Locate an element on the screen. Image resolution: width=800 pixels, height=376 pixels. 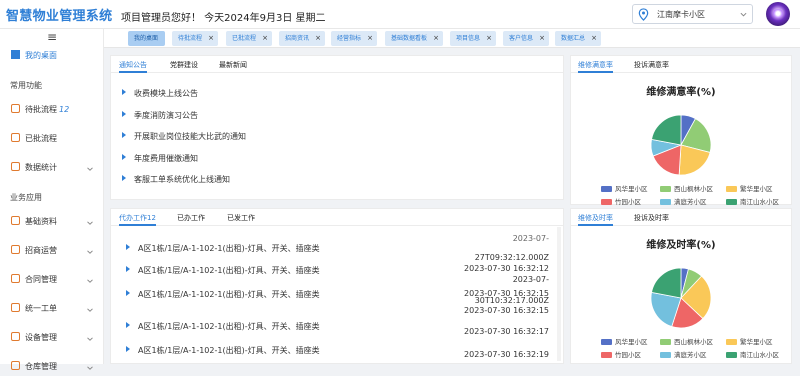
tab-item: 经营指标 × is located at coordinates (354, 38).